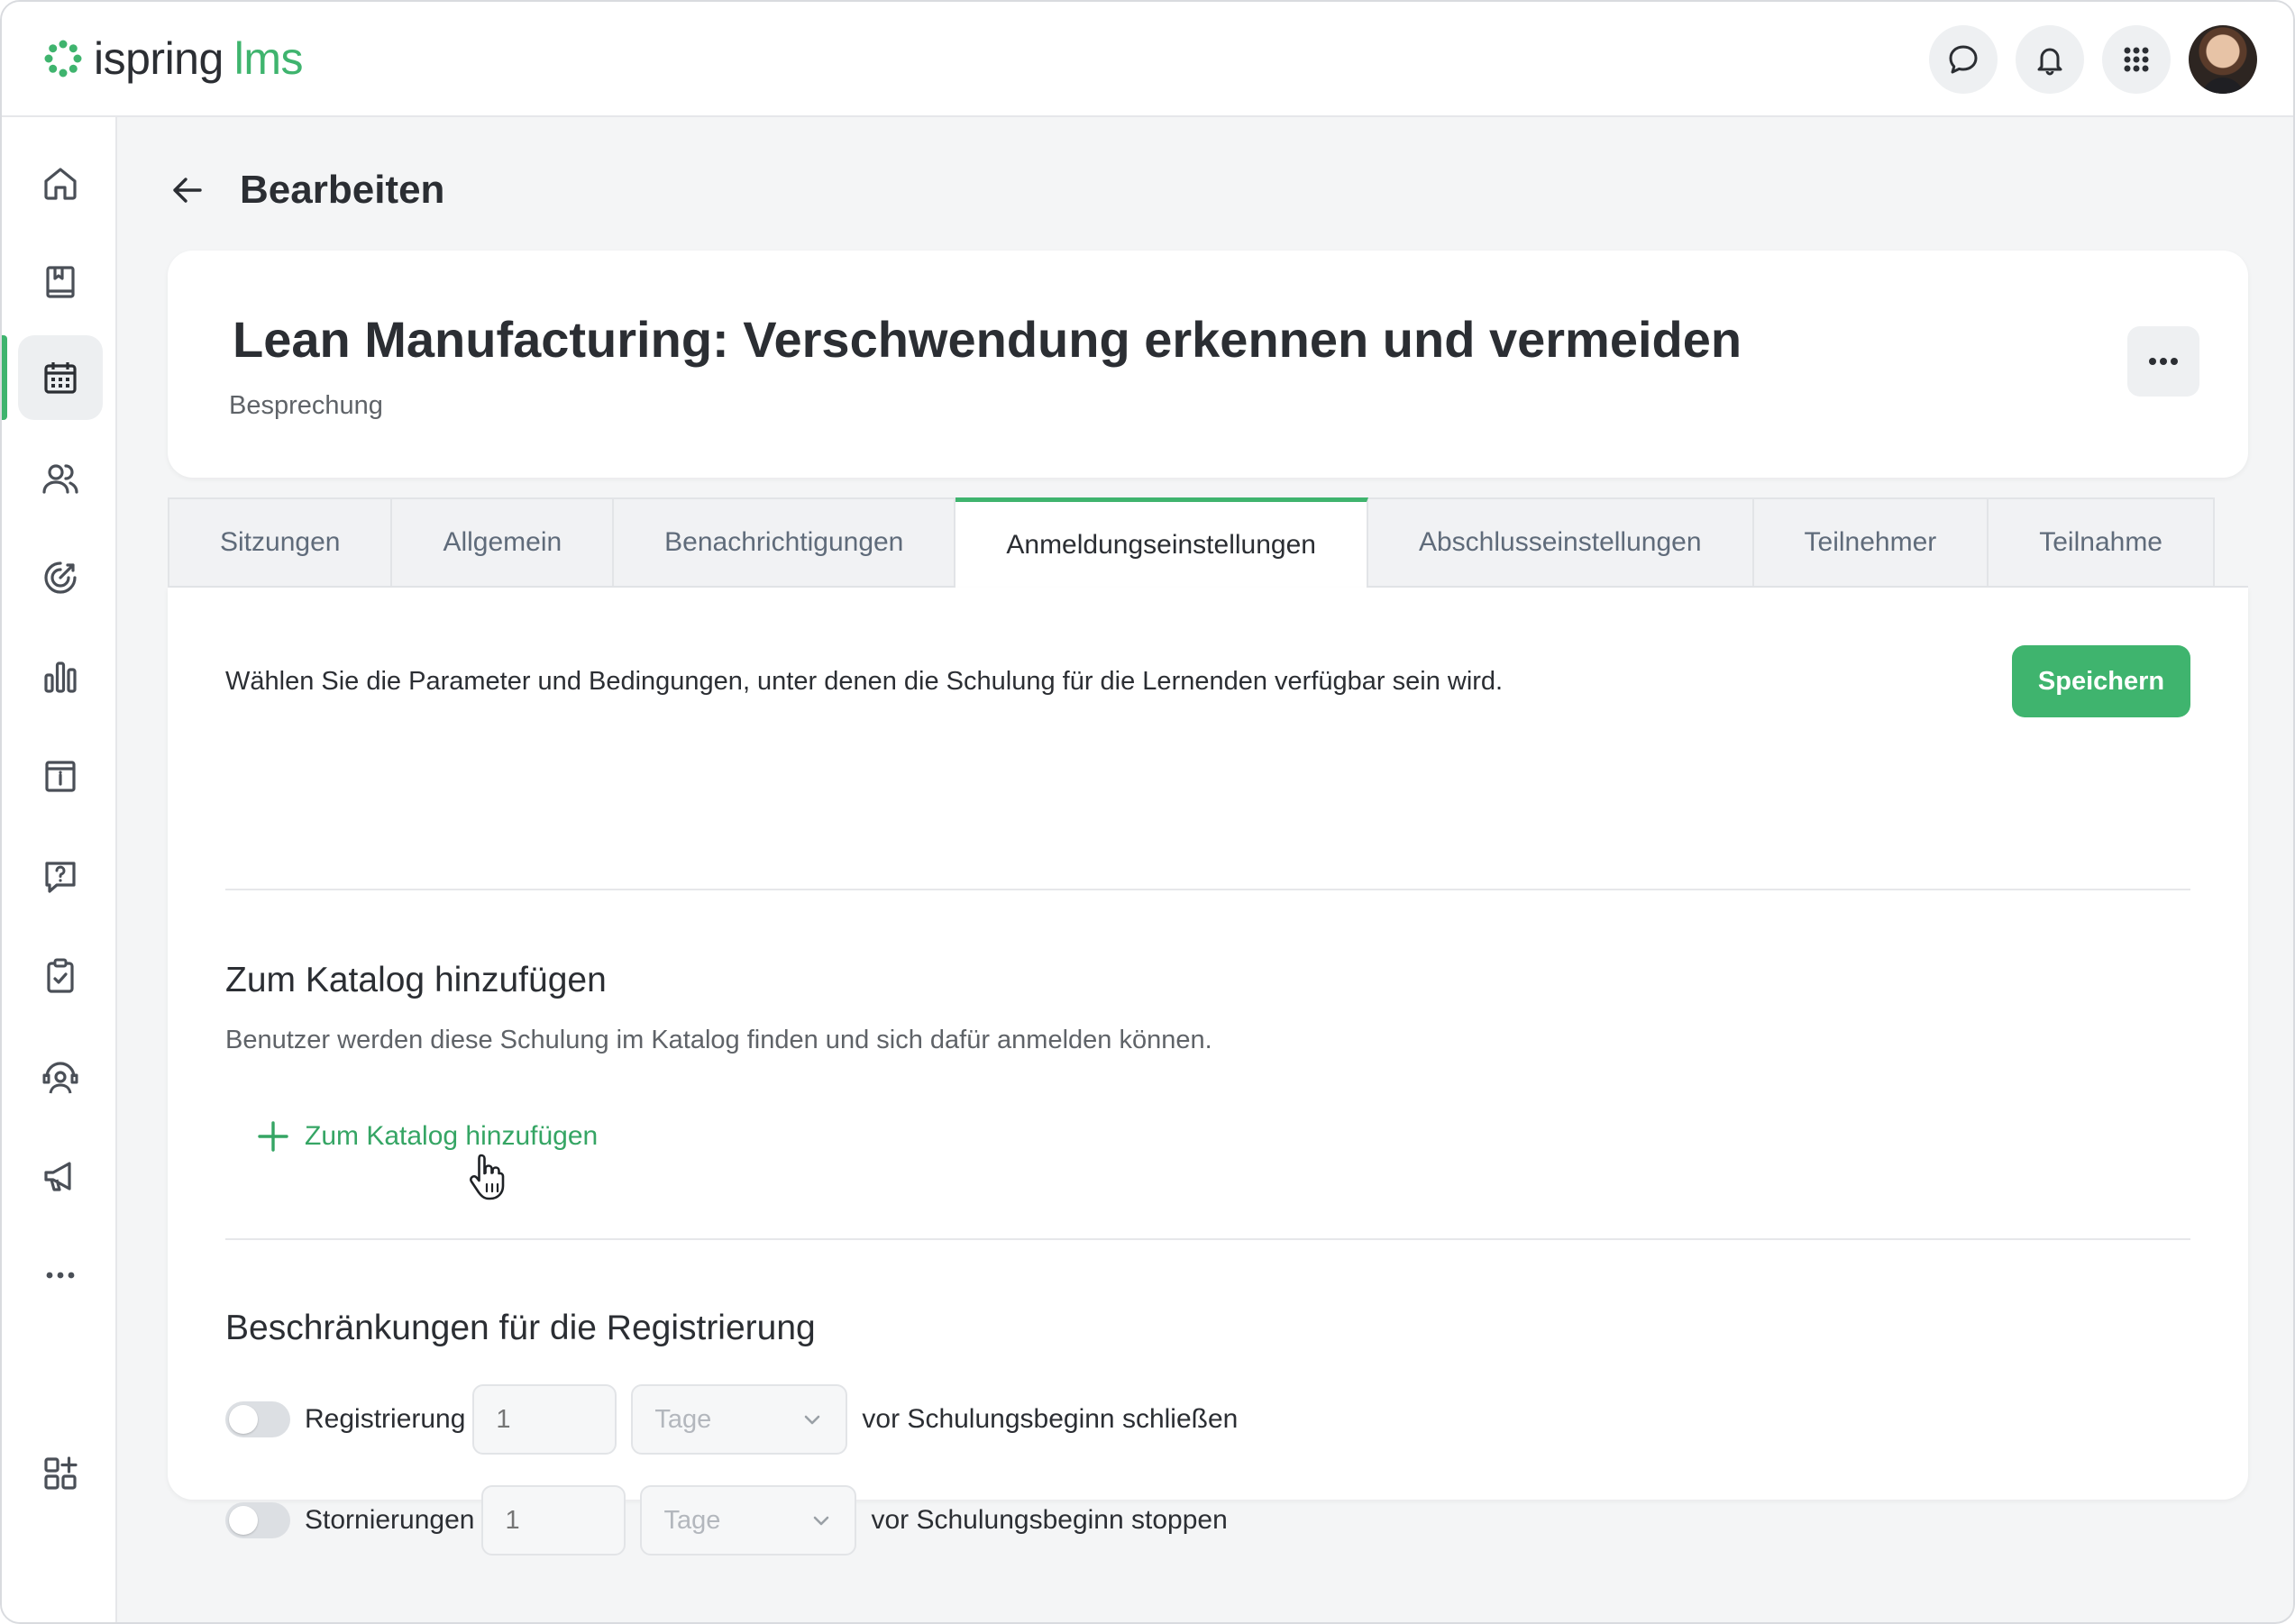 This screenshot has height=1624, width=2295. What do you see at coordinates (553, 1520) in the screenshot?
I see `cancellation-days-input` at bounding box center [553, 1520].